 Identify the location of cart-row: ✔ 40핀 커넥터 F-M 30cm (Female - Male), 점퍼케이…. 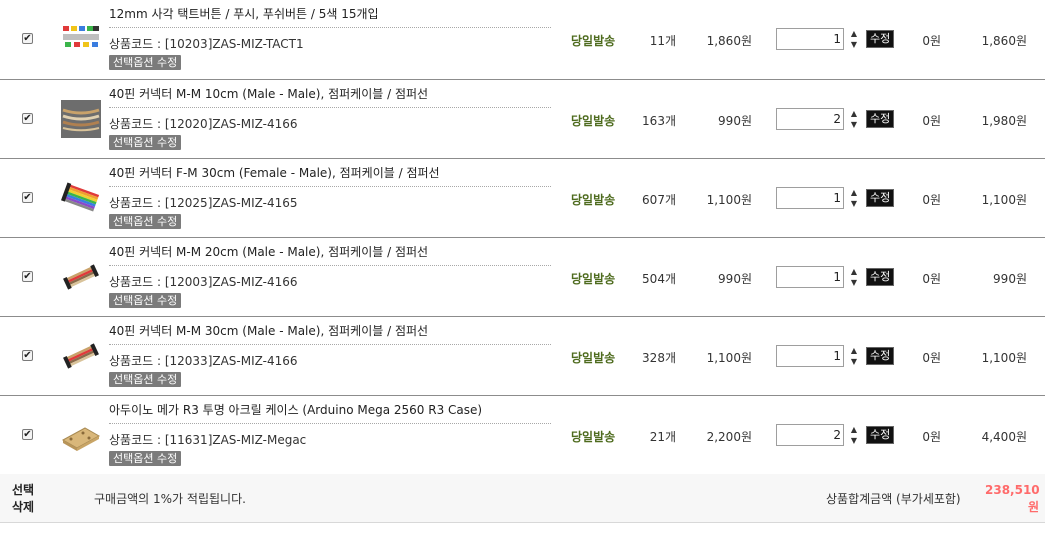
(522, 198).